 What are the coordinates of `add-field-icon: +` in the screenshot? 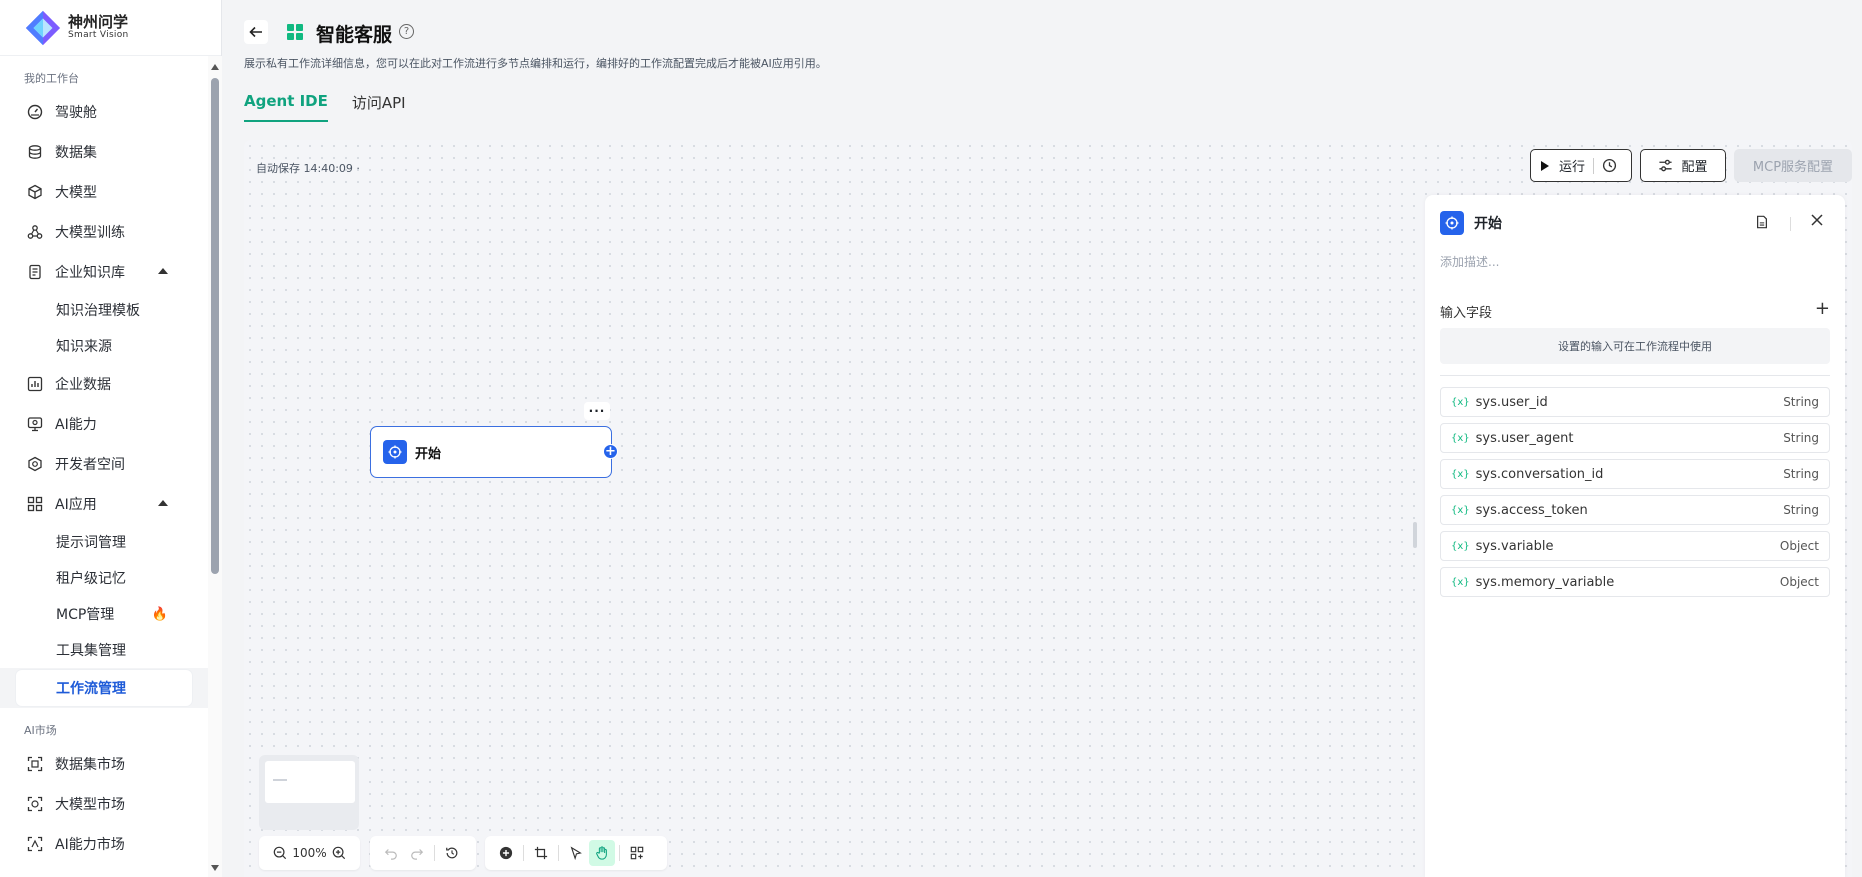 It's located at (1822, 310).